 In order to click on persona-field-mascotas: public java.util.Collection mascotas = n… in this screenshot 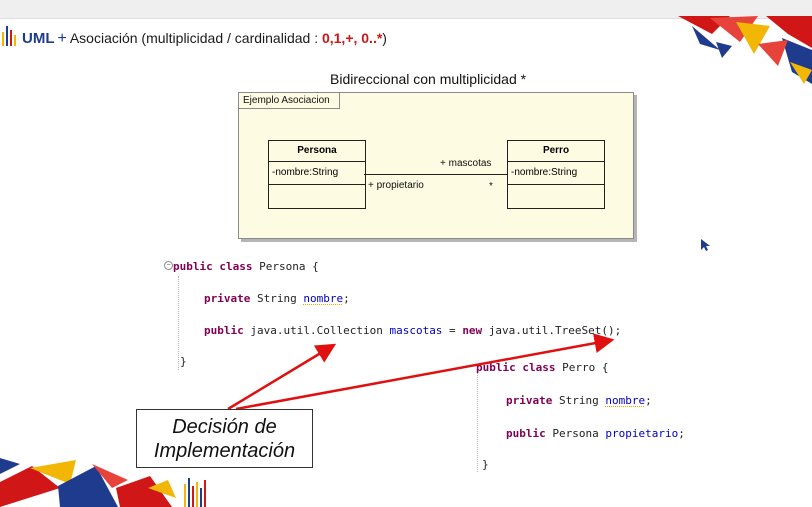, I will do `click(413, 330)`.